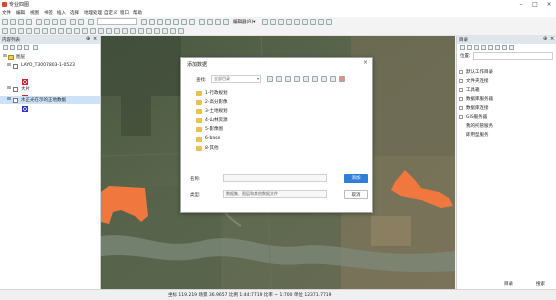  Describe the element at coordinates (511, 47) in the screenshot. I see `options-icon` at that location.